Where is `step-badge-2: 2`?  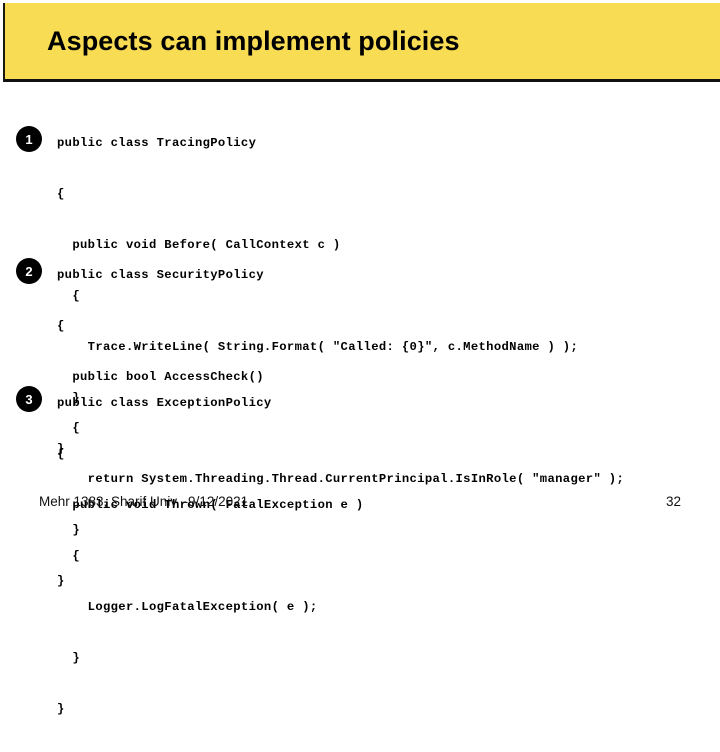
step-badge-2: 2 is located at coordinates (29, 271).